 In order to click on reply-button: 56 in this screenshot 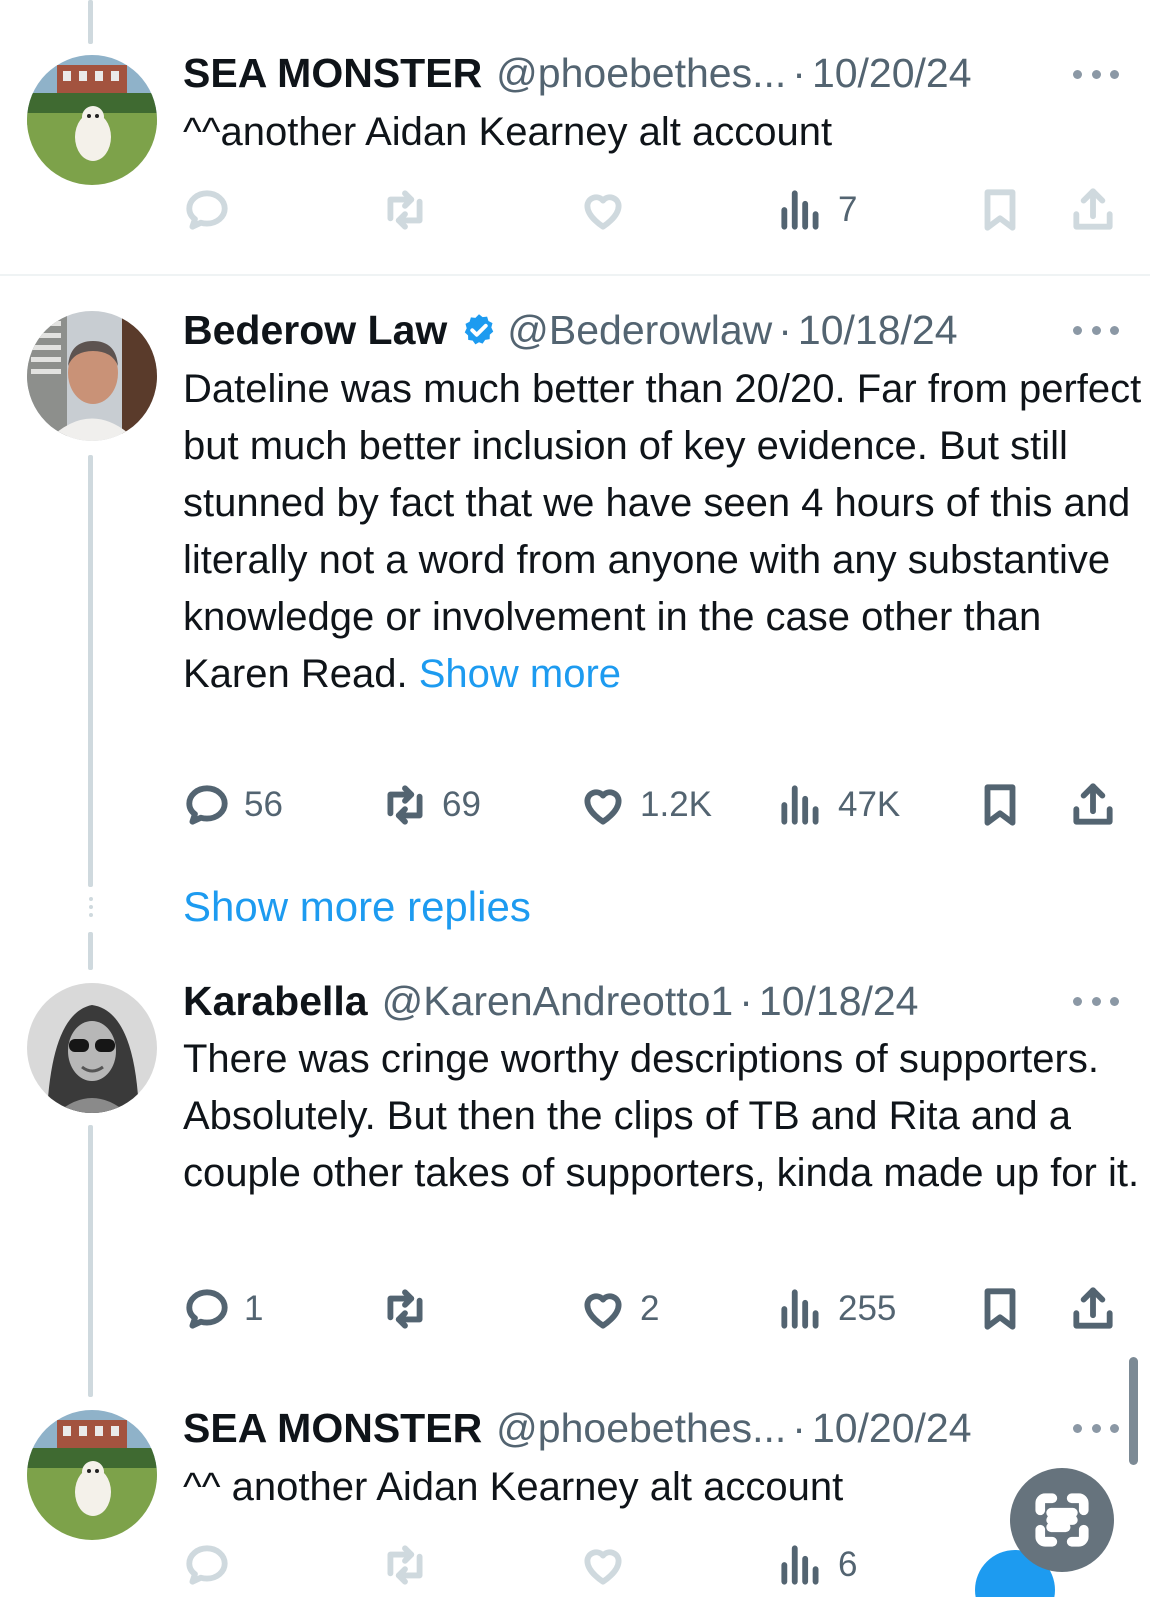, I will do `click(232, 805)`.